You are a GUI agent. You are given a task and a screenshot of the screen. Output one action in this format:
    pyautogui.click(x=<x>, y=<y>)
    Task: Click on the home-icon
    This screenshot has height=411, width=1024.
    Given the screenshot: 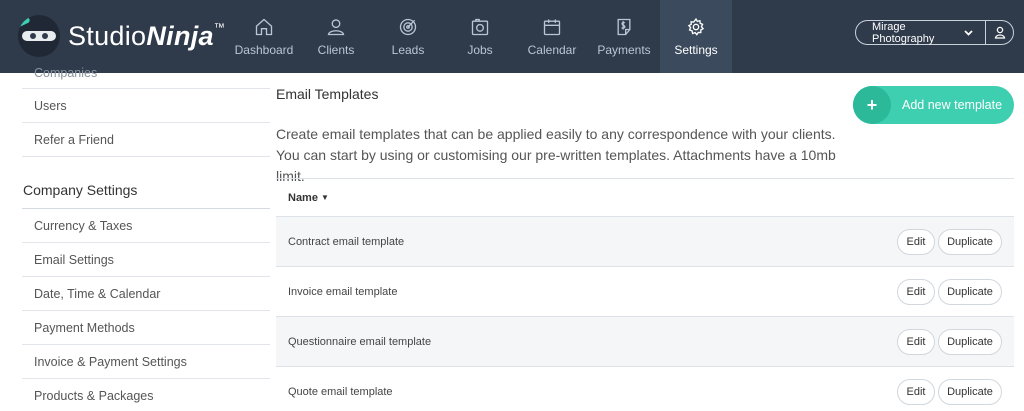 What is the action you would take?
    pyautogui.click(x=264, y=26)
    